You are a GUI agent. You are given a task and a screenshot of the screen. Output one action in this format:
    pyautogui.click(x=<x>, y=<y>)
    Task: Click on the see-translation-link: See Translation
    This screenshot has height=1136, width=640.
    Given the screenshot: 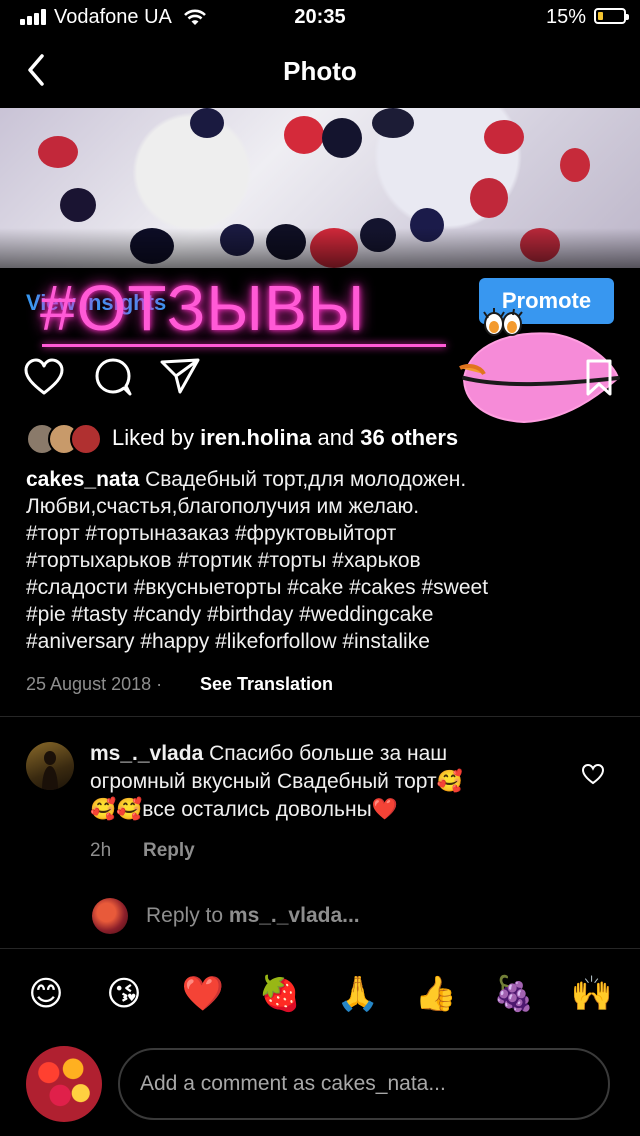 What is the action you would take?
    pyautogui.click(x=266, y=684)
    